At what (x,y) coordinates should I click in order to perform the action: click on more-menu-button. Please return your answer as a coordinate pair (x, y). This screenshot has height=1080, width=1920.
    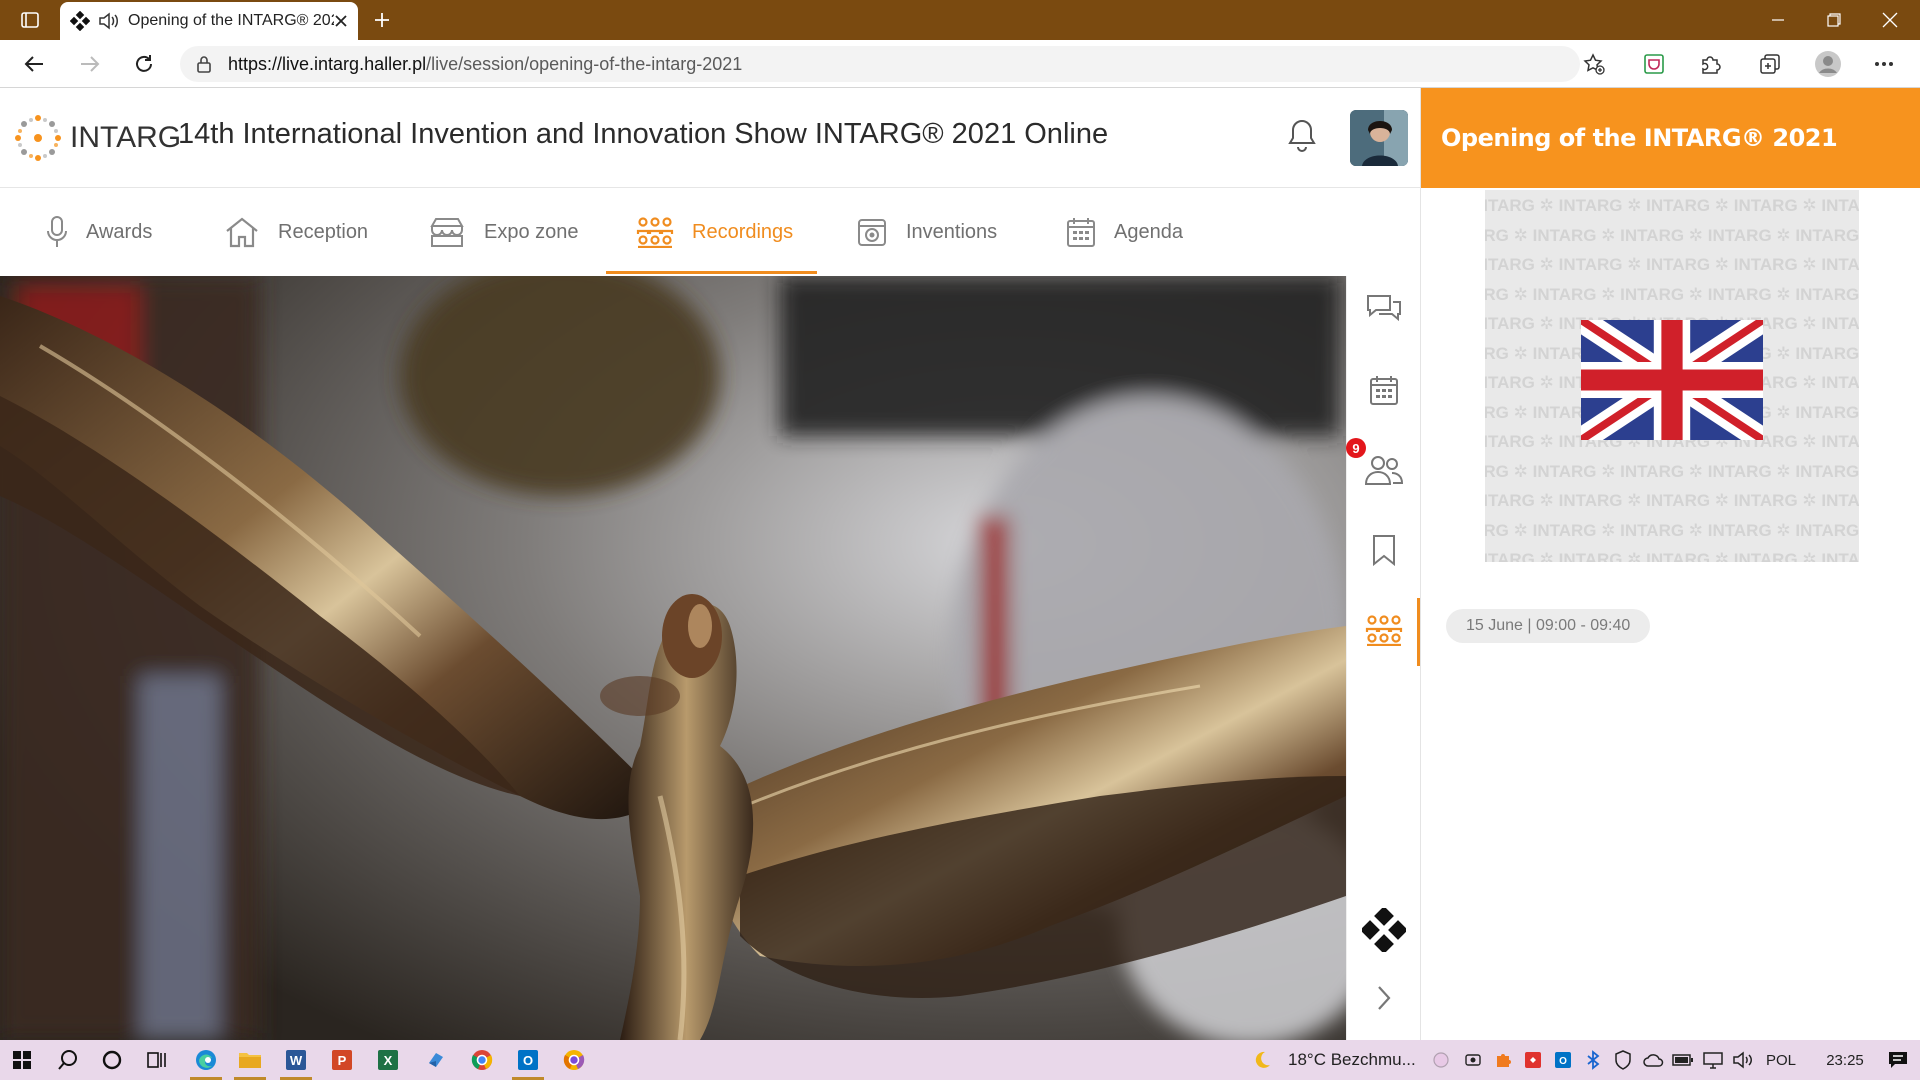
    Looking at the image, I should click on (1884, 64).